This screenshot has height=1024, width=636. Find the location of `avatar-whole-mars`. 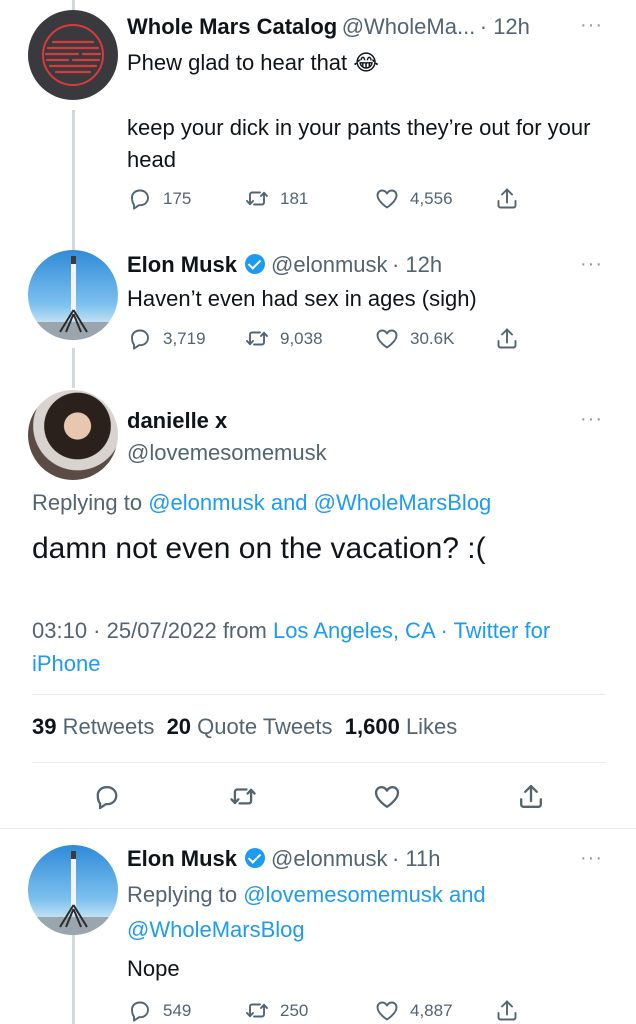

avatar-whole-mars is located at coordinates (73, 55).